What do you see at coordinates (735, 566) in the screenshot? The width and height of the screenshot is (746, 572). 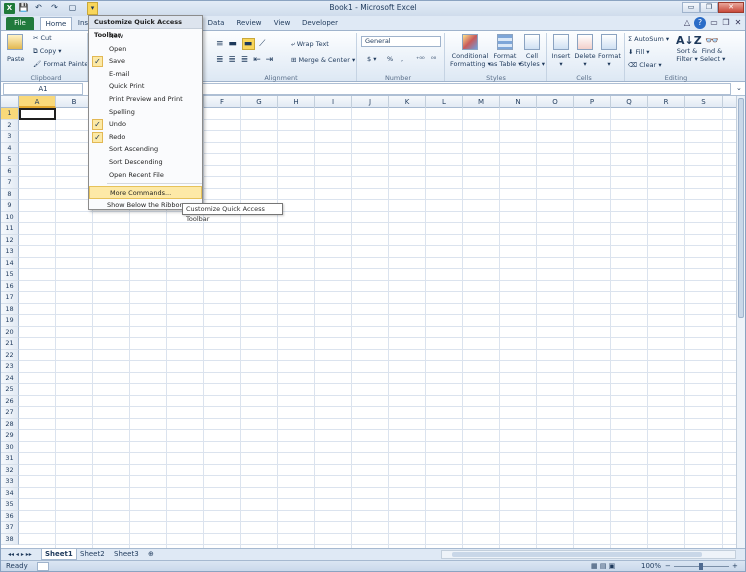 I see `zoom-in-button: +` at bounding box center [735, 566].